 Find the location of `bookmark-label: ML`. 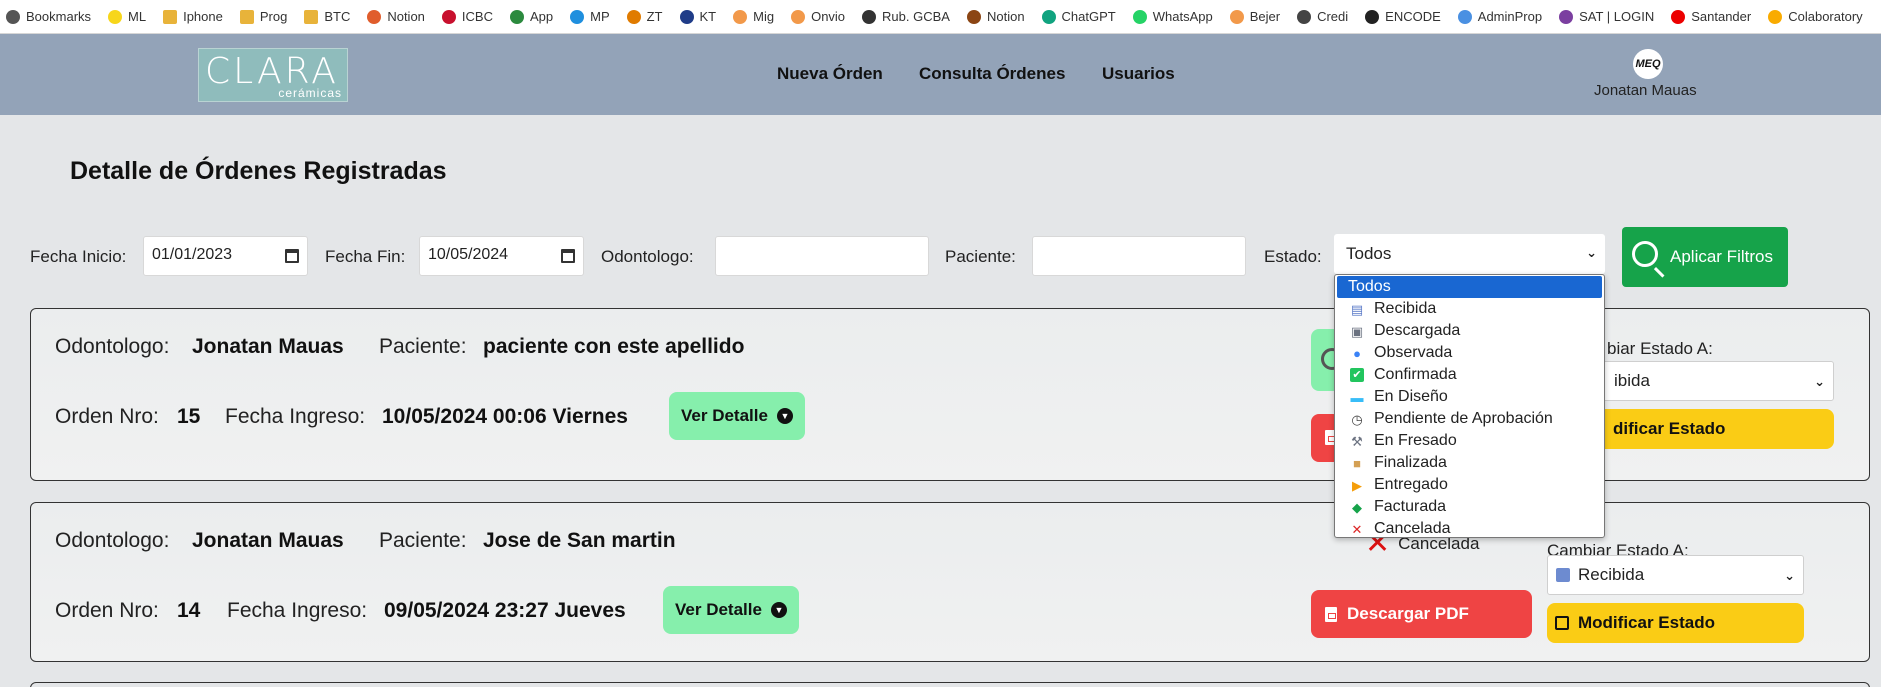

bookmark-label: ML is located at coordinates (137, 16).